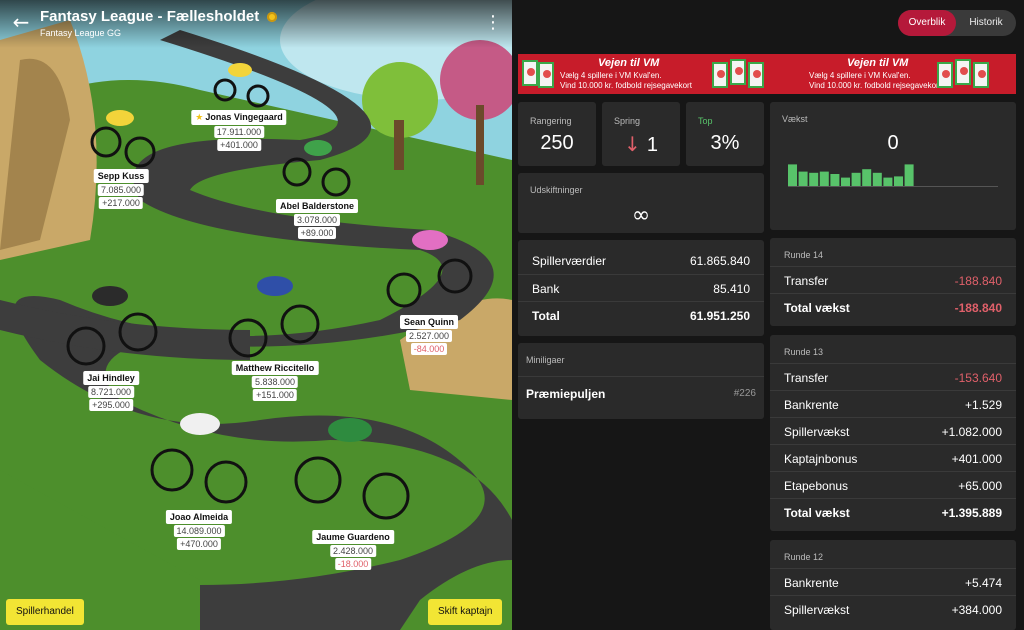 This screenshot has height=630, width=1024. I want to click on rank-stat: Rangering 250, so click(557, 134).